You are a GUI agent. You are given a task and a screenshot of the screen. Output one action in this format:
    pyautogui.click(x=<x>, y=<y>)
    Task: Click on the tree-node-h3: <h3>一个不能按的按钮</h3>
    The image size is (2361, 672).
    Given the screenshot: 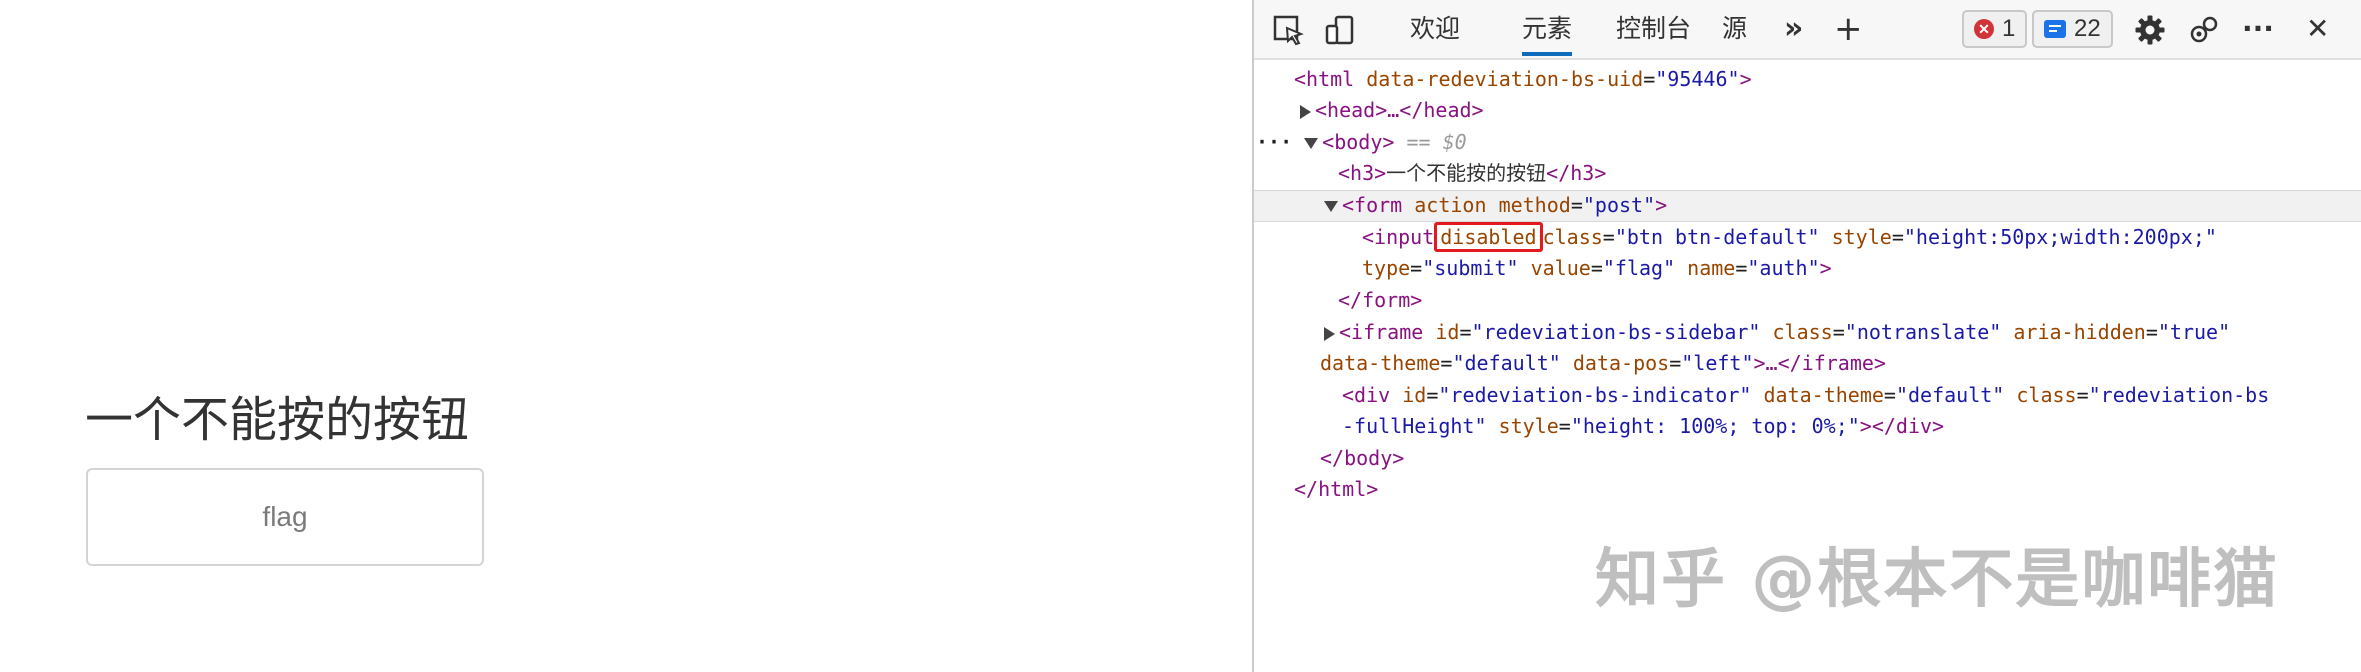 What is the action you would take?
    pyautogui.click(x=1472, y=173)
    